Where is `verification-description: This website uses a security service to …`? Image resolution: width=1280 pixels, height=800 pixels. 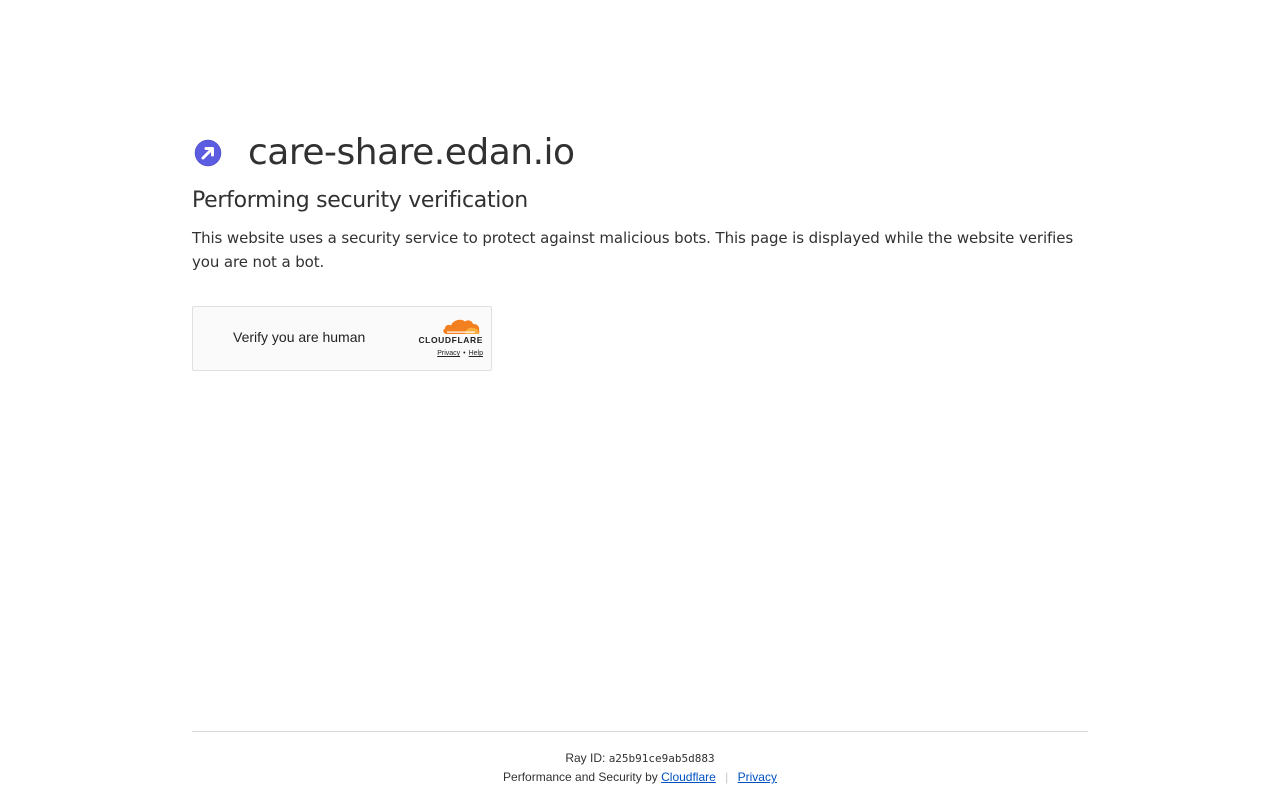 verification-description: This website uses a security service to … is located at coordinates (633, 250).